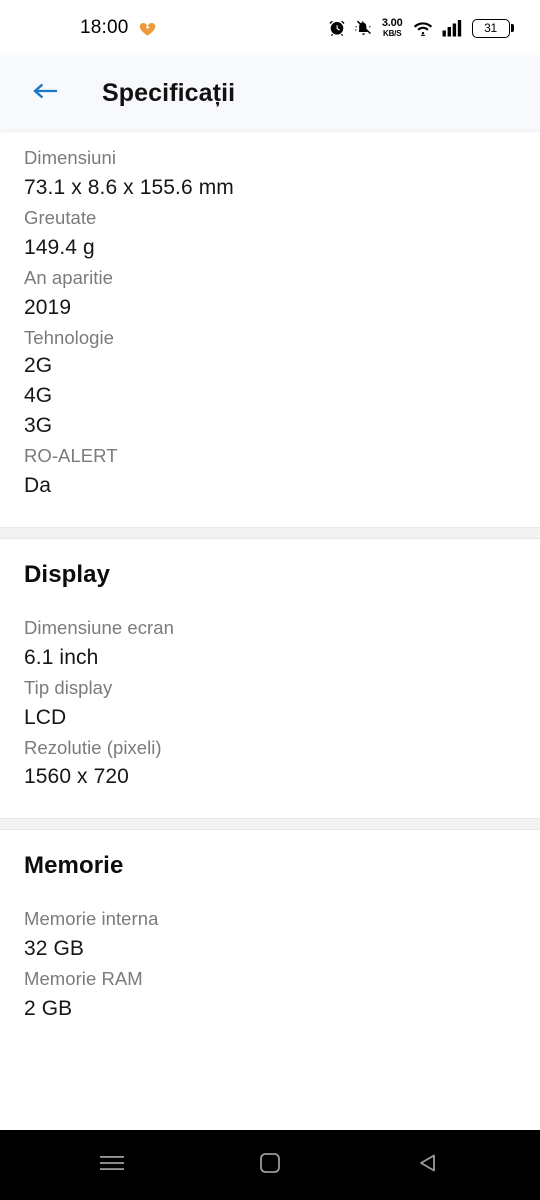  I want to click on spec-label: Dimensiuni, so click(70, 157).